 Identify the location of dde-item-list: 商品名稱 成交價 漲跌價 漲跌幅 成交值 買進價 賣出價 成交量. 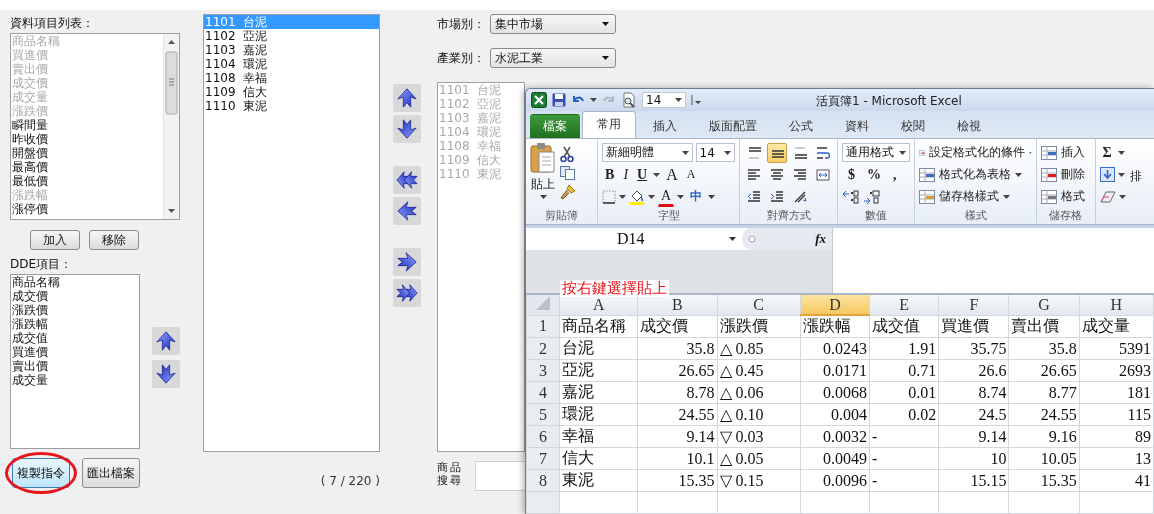
(75, 361).